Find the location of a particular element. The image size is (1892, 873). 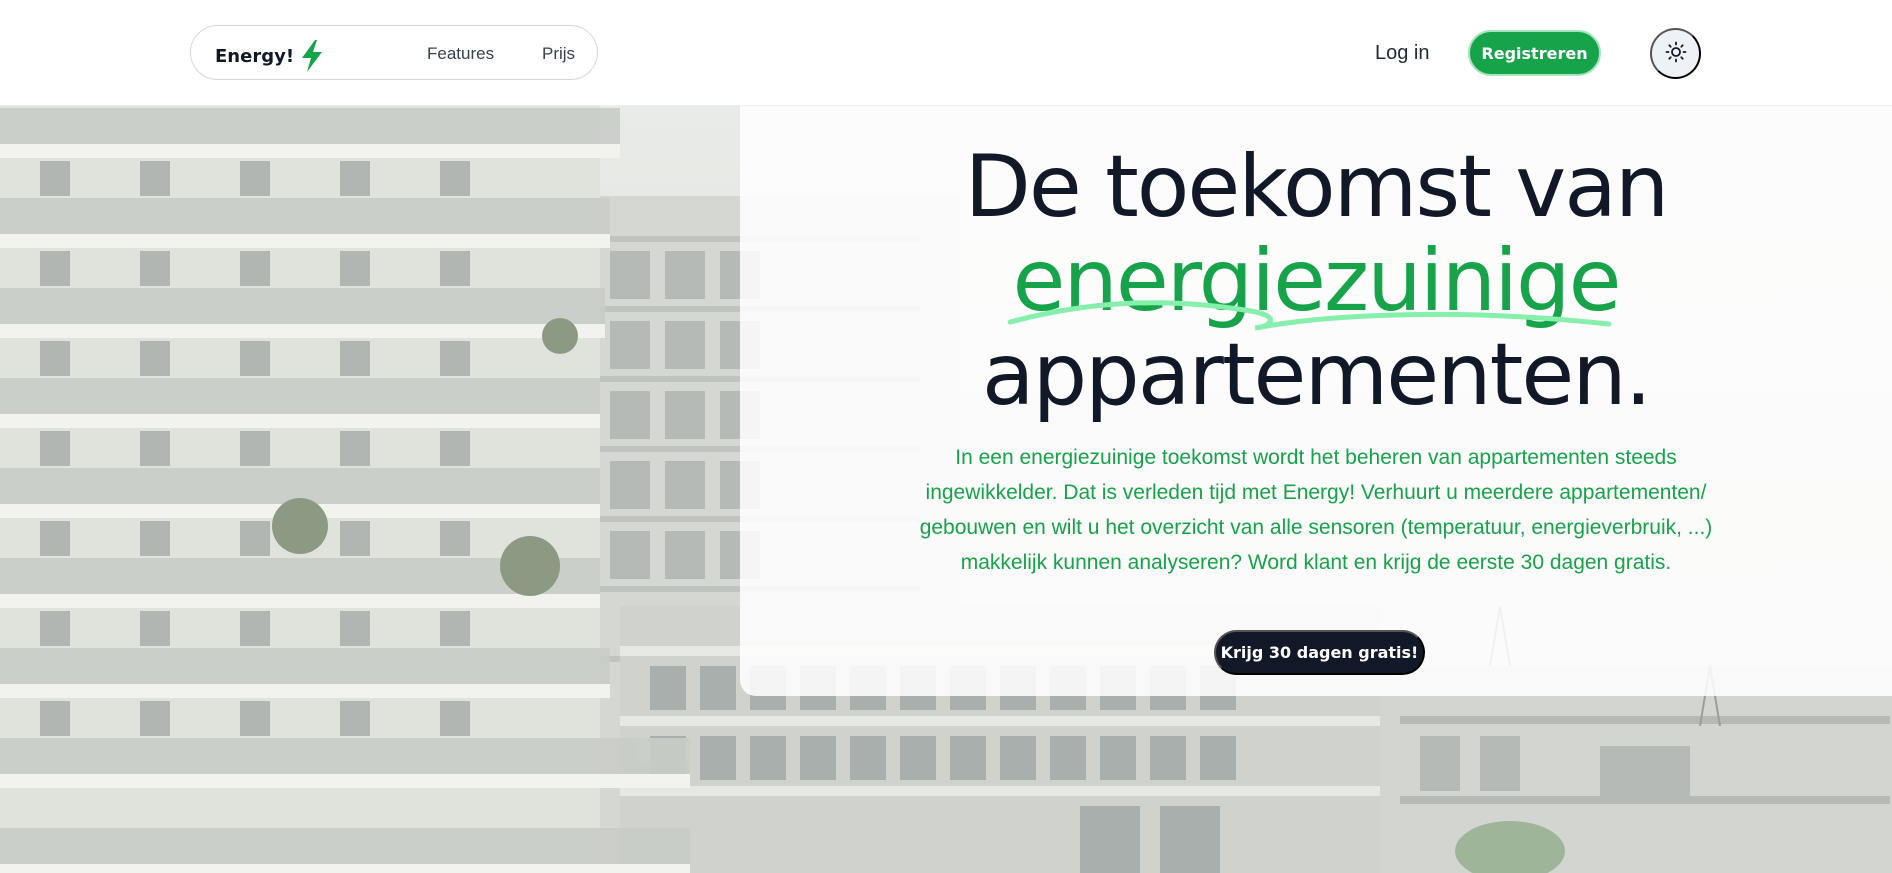

nav-link-features: Features is located at coordinates (460, 54).